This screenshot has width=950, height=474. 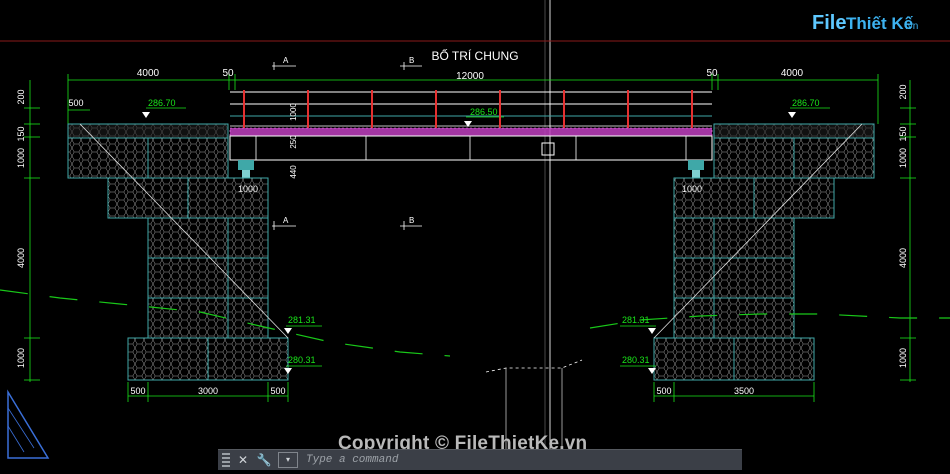 I want to click on logo-brand-text: Thiết Kế, so click(x=880, y=23).